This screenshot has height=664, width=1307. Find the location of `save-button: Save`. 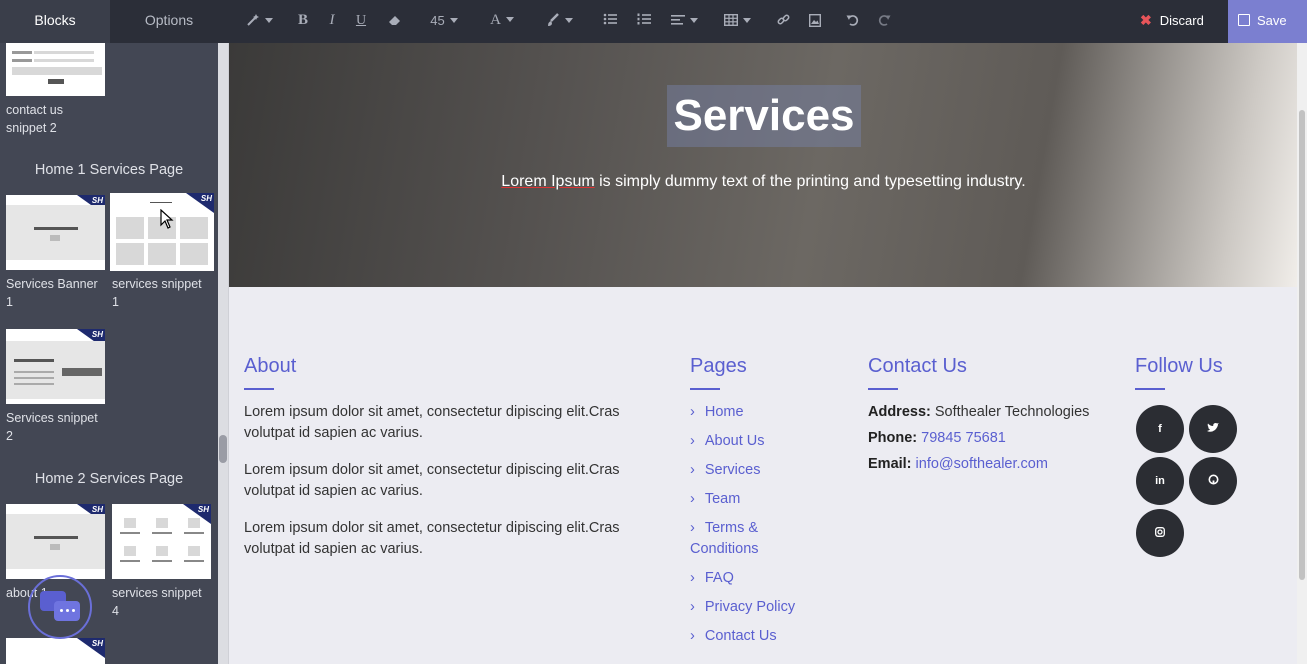

save-button: Save is located at coordinates (1267, 21).